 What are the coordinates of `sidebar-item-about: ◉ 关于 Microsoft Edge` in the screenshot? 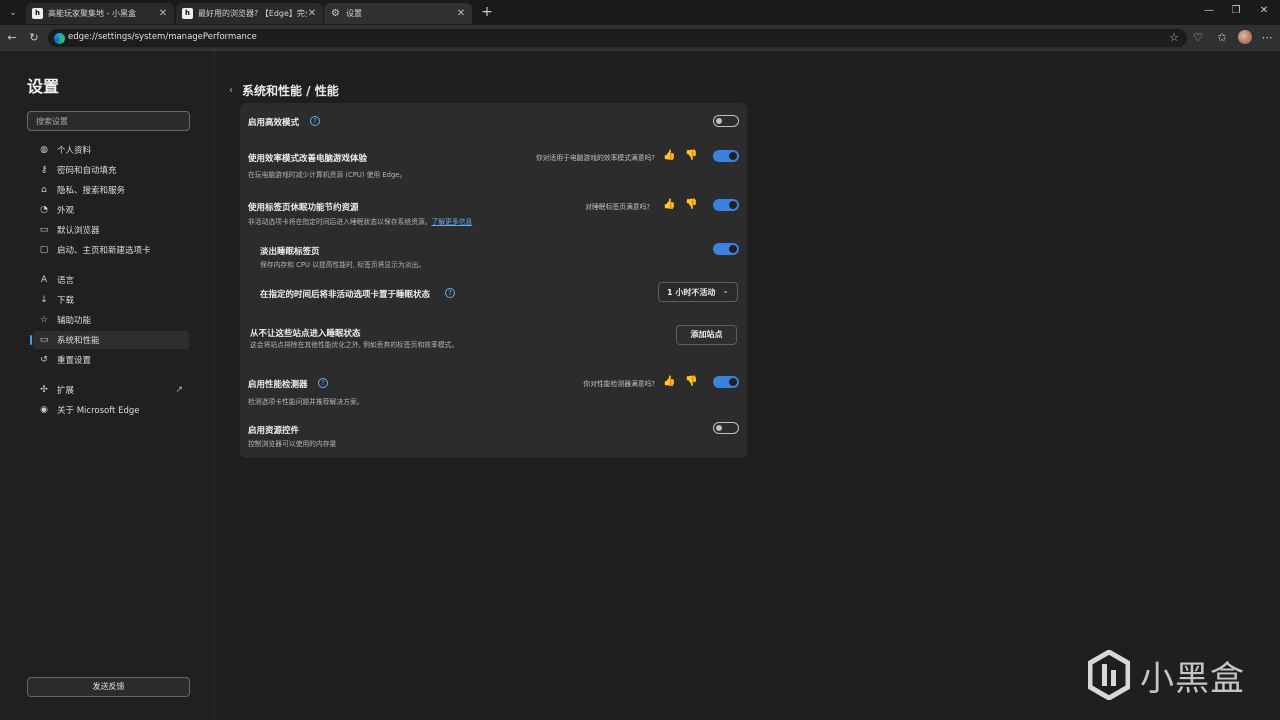 It's located at (111, 410).